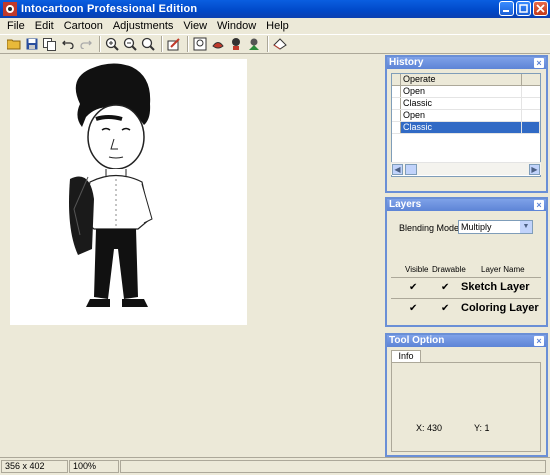  Describe the element at coordinates (411, 169) in the screenshot. I see `scroll-thumb` at that location.